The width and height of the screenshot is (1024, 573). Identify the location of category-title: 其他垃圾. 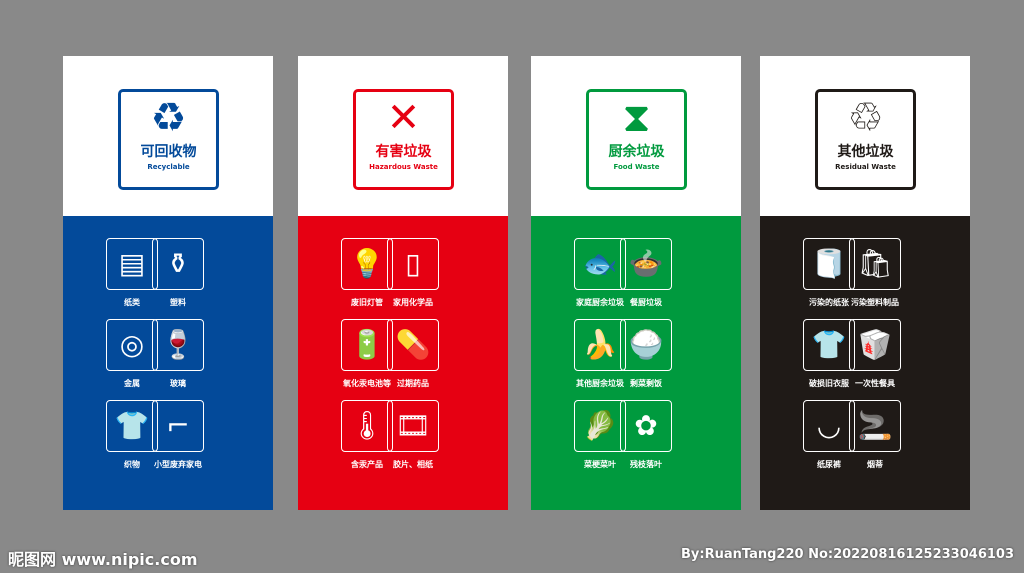
(865, 152).